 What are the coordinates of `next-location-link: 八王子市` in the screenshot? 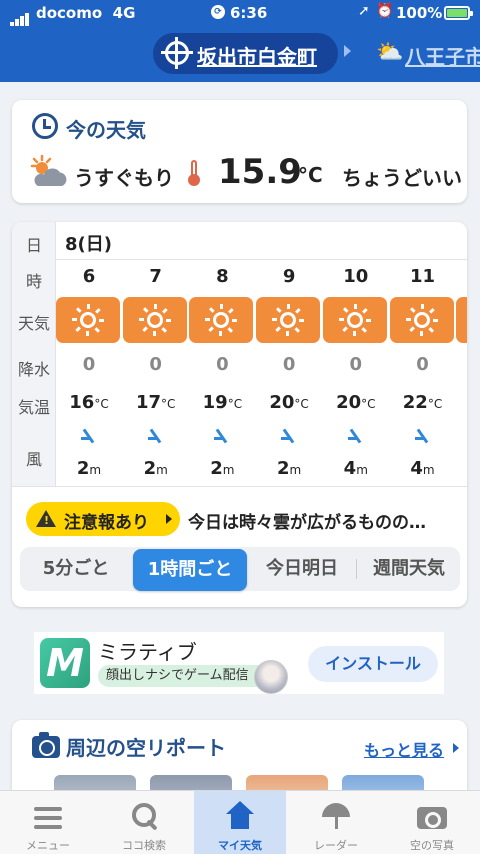 It's located at (442, 55).